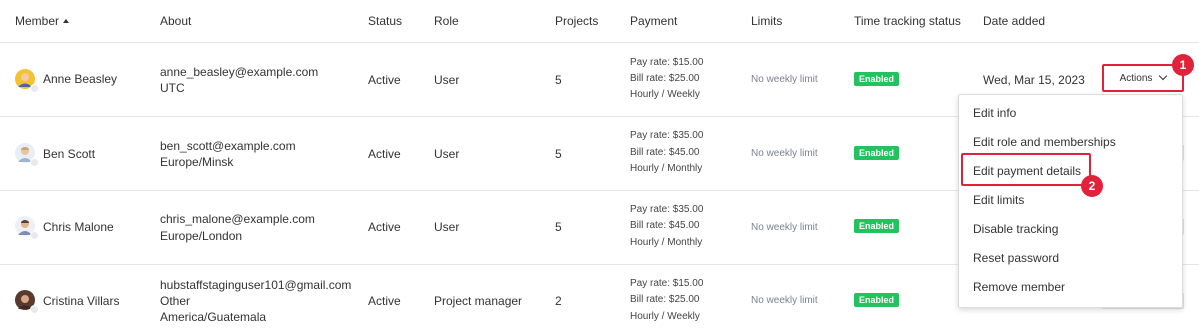  I want to click on member-timezone: UTC, so click(172, 88).